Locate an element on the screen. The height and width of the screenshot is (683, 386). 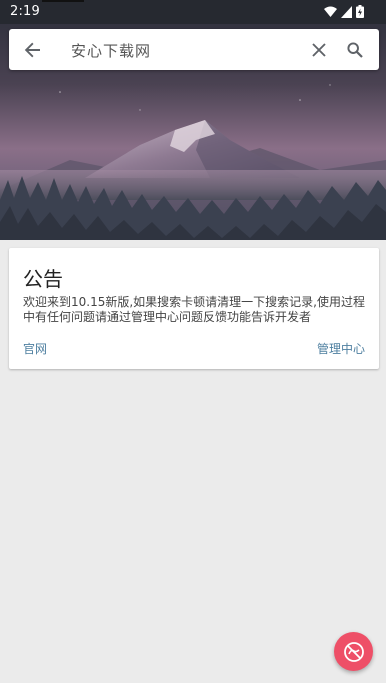
status-bar: 2:19 is located at coordinates (193, 12).